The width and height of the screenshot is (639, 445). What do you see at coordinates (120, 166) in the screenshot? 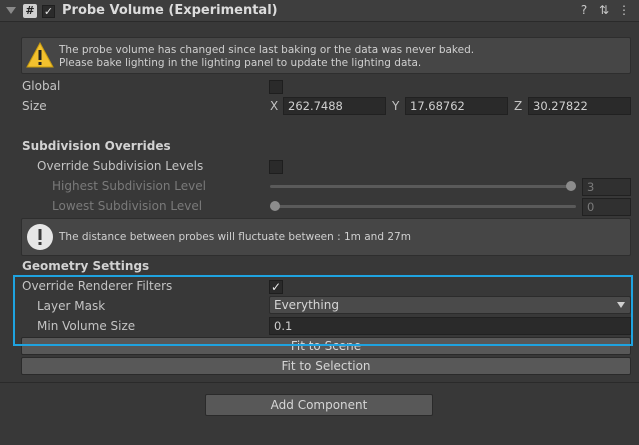
I see `override-subdivision-label: Override Subdivision Levels` at bounding box center [120, 166].